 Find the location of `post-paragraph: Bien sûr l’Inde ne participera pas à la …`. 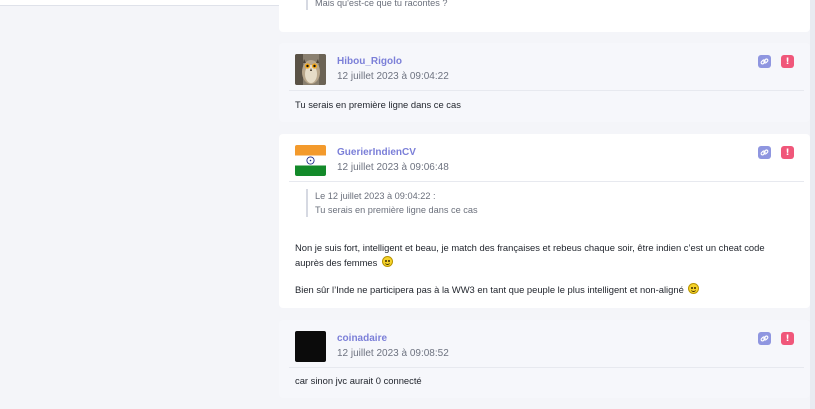

post-paragraph: Bien sûr l’Inde ne participera pas à la … is located at coordinates (545, 289).